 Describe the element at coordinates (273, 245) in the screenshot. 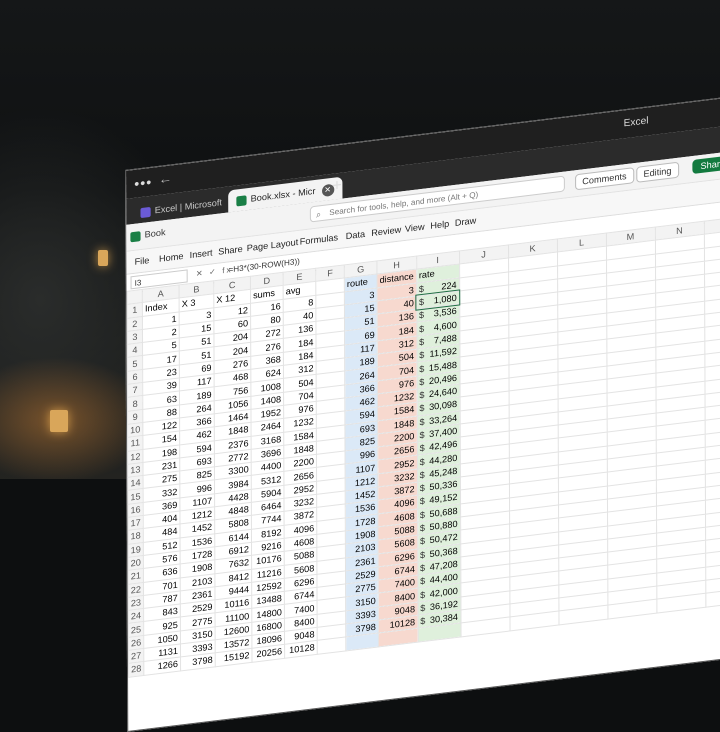

I see `ribbon-tab: Page Layout` at that location.